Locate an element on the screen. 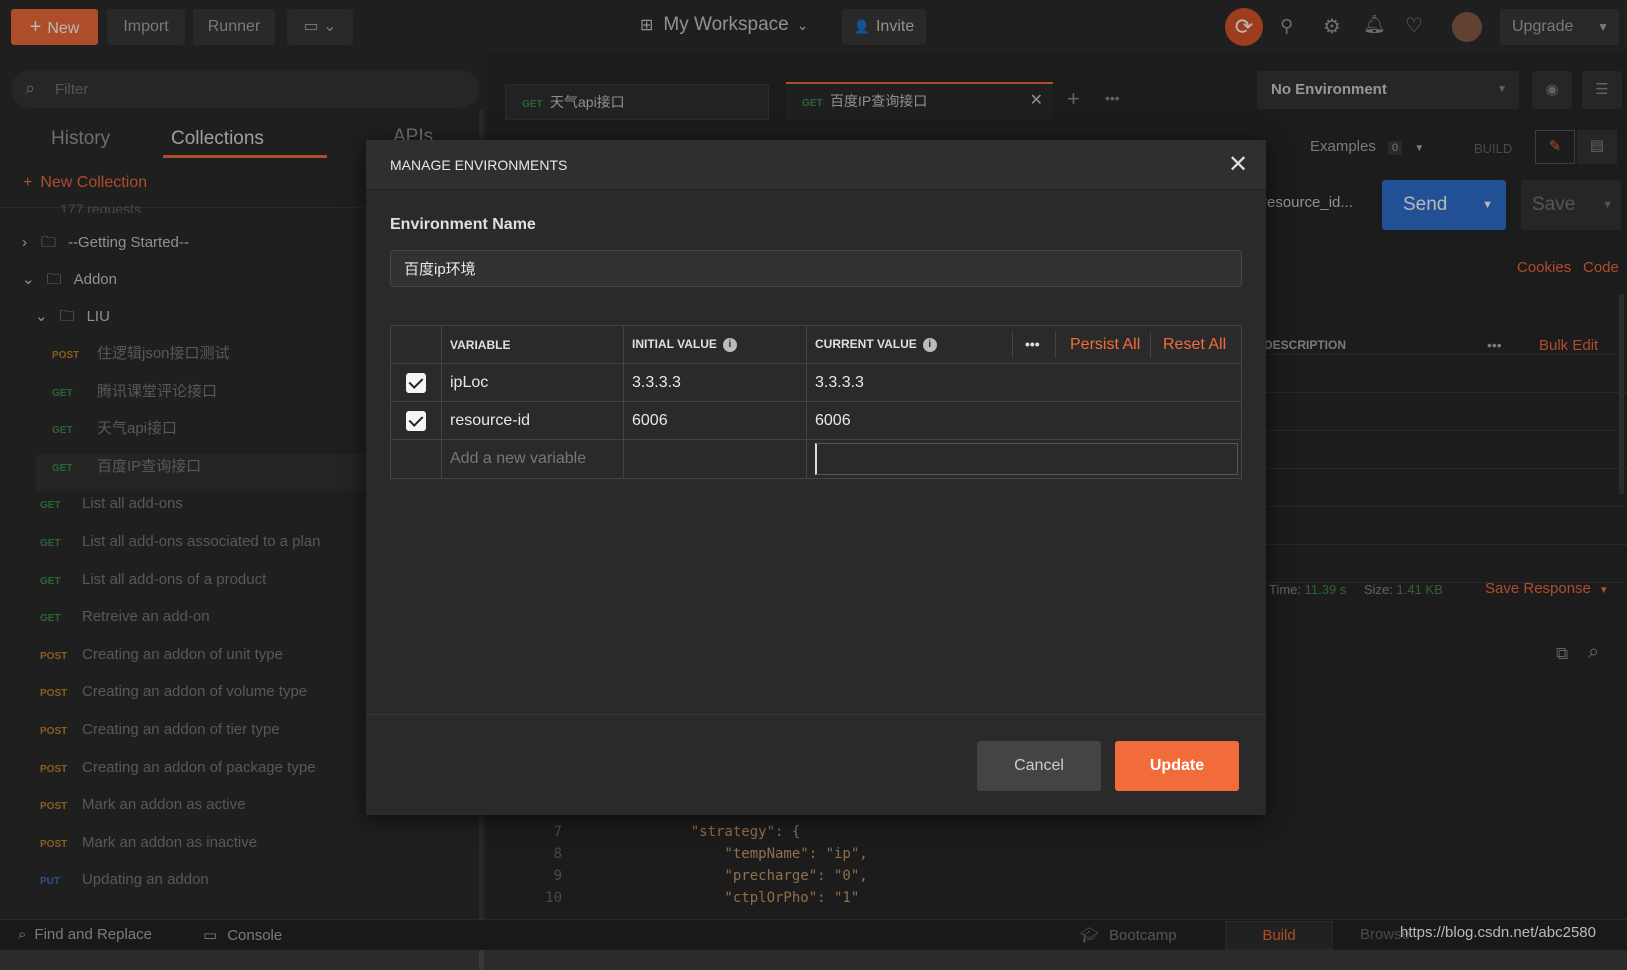 The width and height of the screenshot is (1627, 970). new-initial-cell is located at coordinates (715, 459).